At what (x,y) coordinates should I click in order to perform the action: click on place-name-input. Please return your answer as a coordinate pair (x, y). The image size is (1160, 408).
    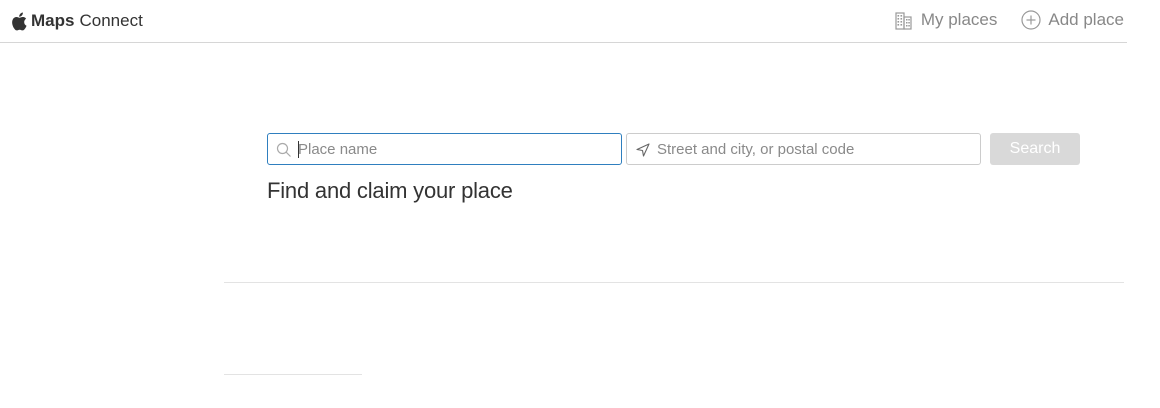
    Looking at the image, I should click on (453, 149).